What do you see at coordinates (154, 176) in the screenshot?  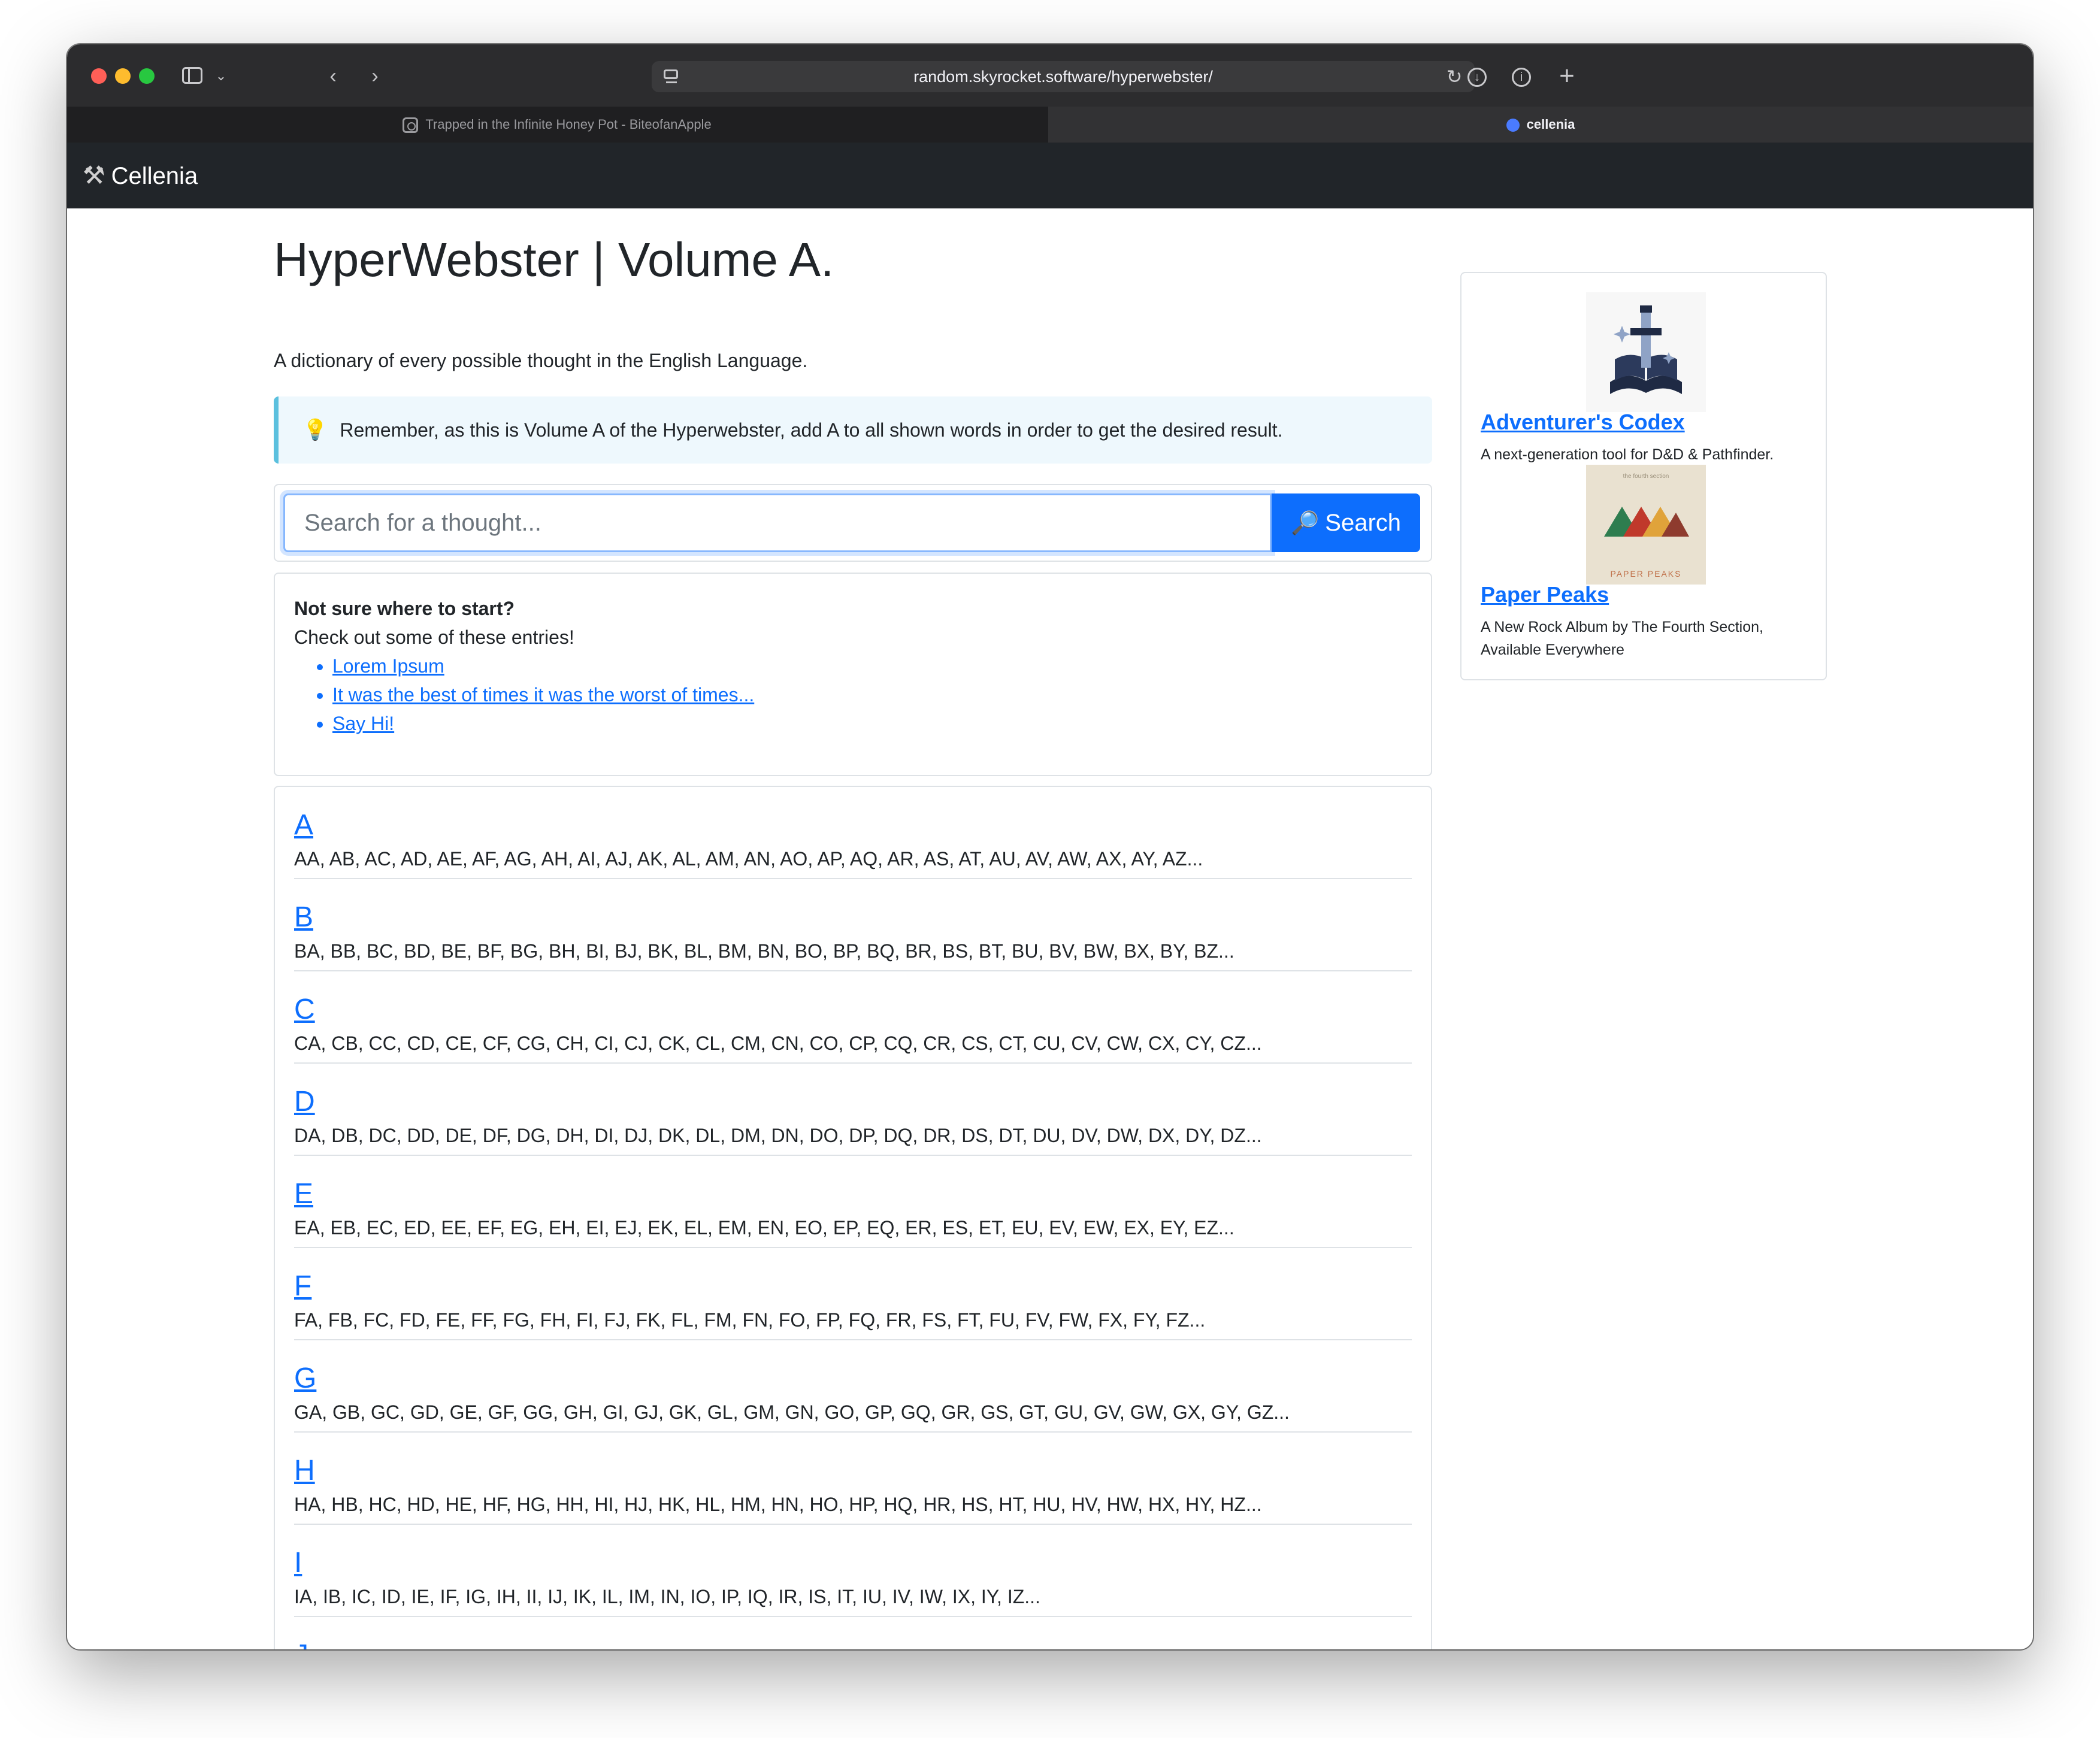 I see `brand-name: Cellenia` at bounding box center [154, 176].